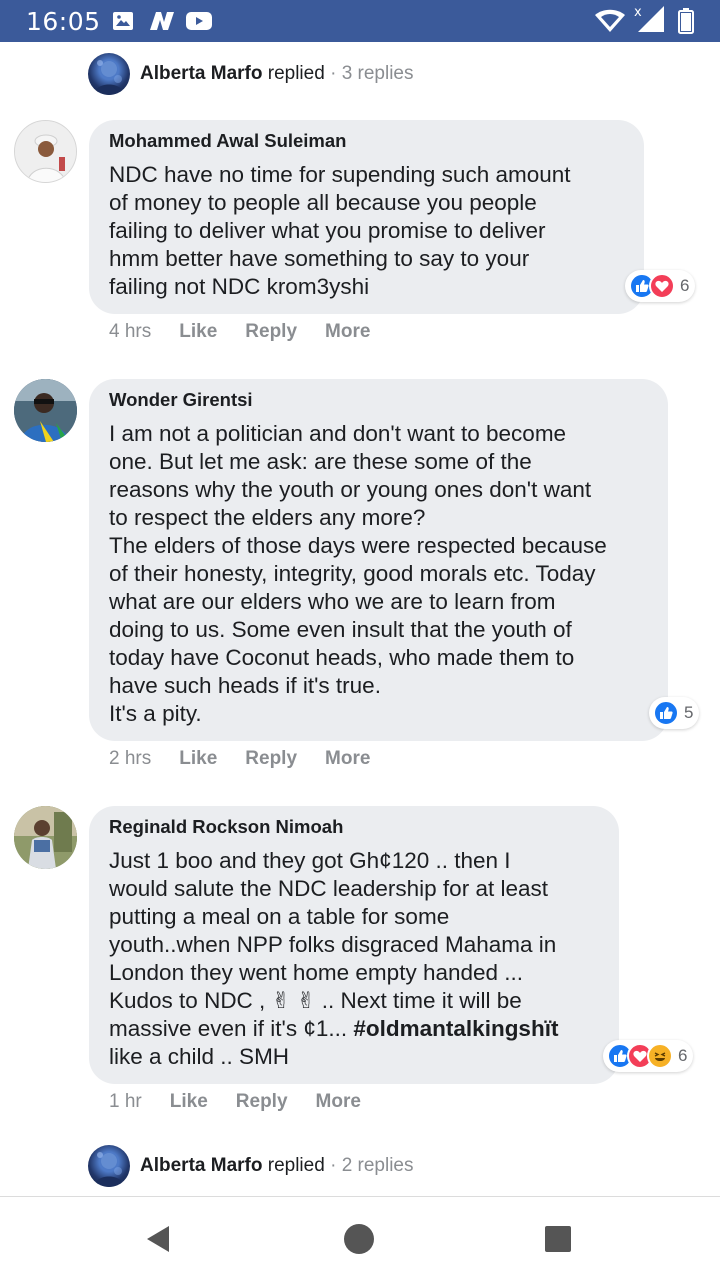 The height and width of the screenshot is (1280, 720). I want to click on hashtag-link: #oldmantalkingshït, so click(455, 1028).